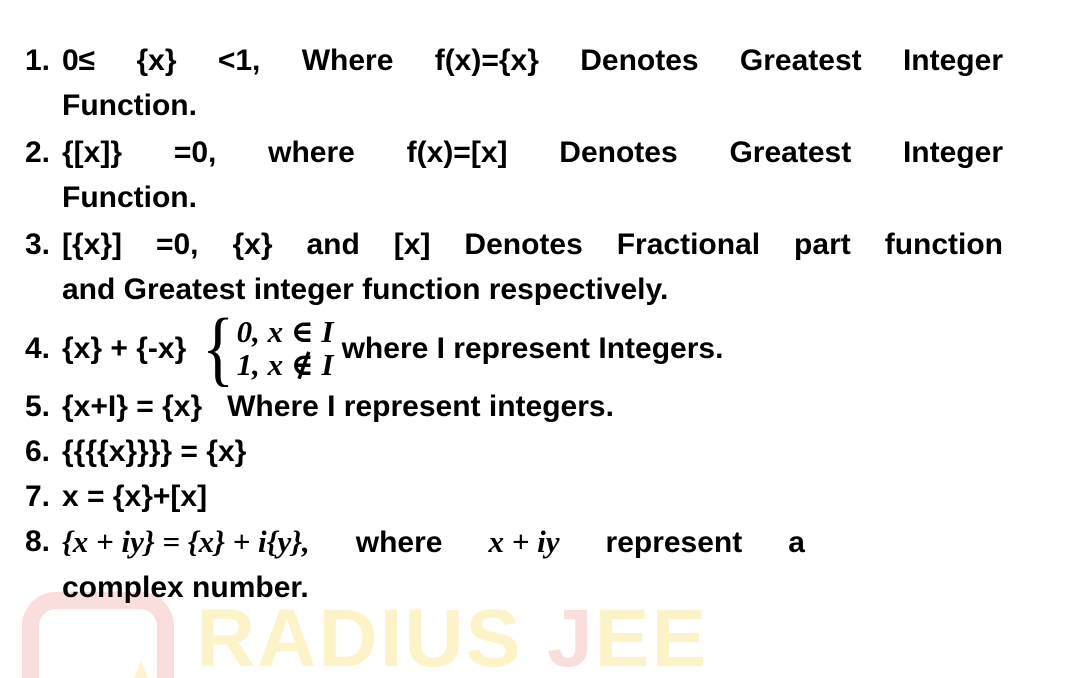  What do you see at coordinates (185, 587) in the screenshot?
I see `list-item-line: complex number.` at bounding box center [185, 587].